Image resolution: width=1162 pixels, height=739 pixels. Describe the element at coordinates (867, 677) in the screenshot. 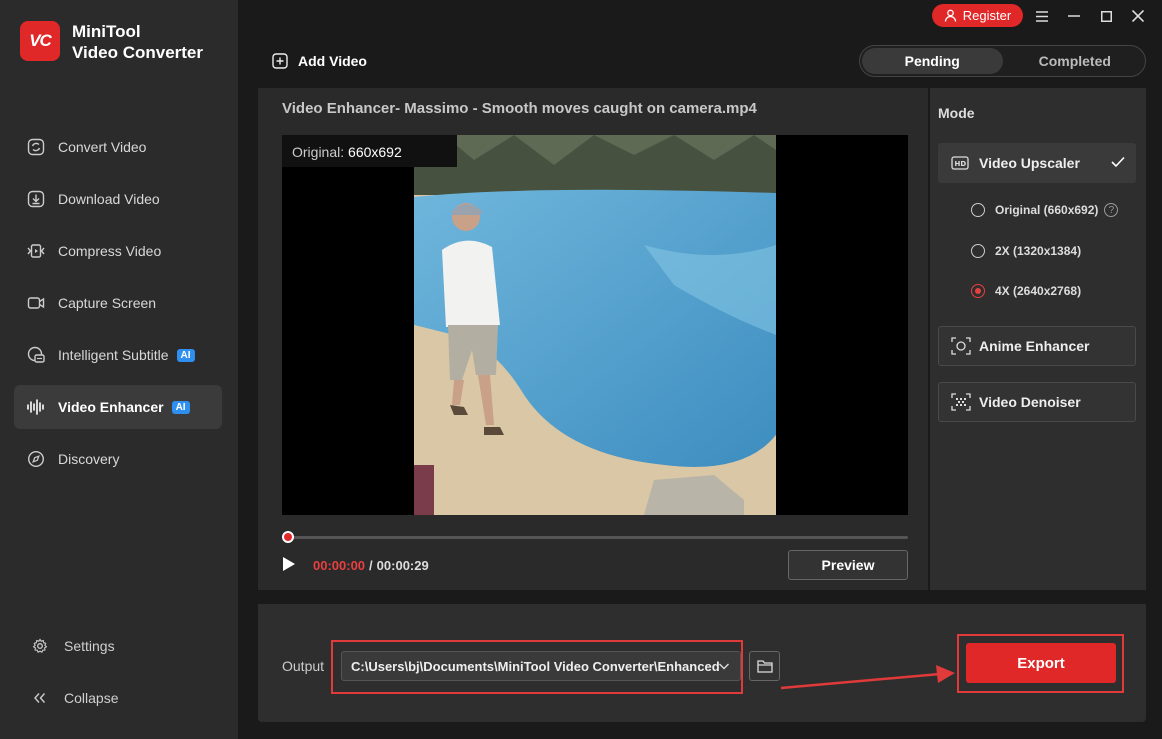

I see `annotation-arrow` at that location.